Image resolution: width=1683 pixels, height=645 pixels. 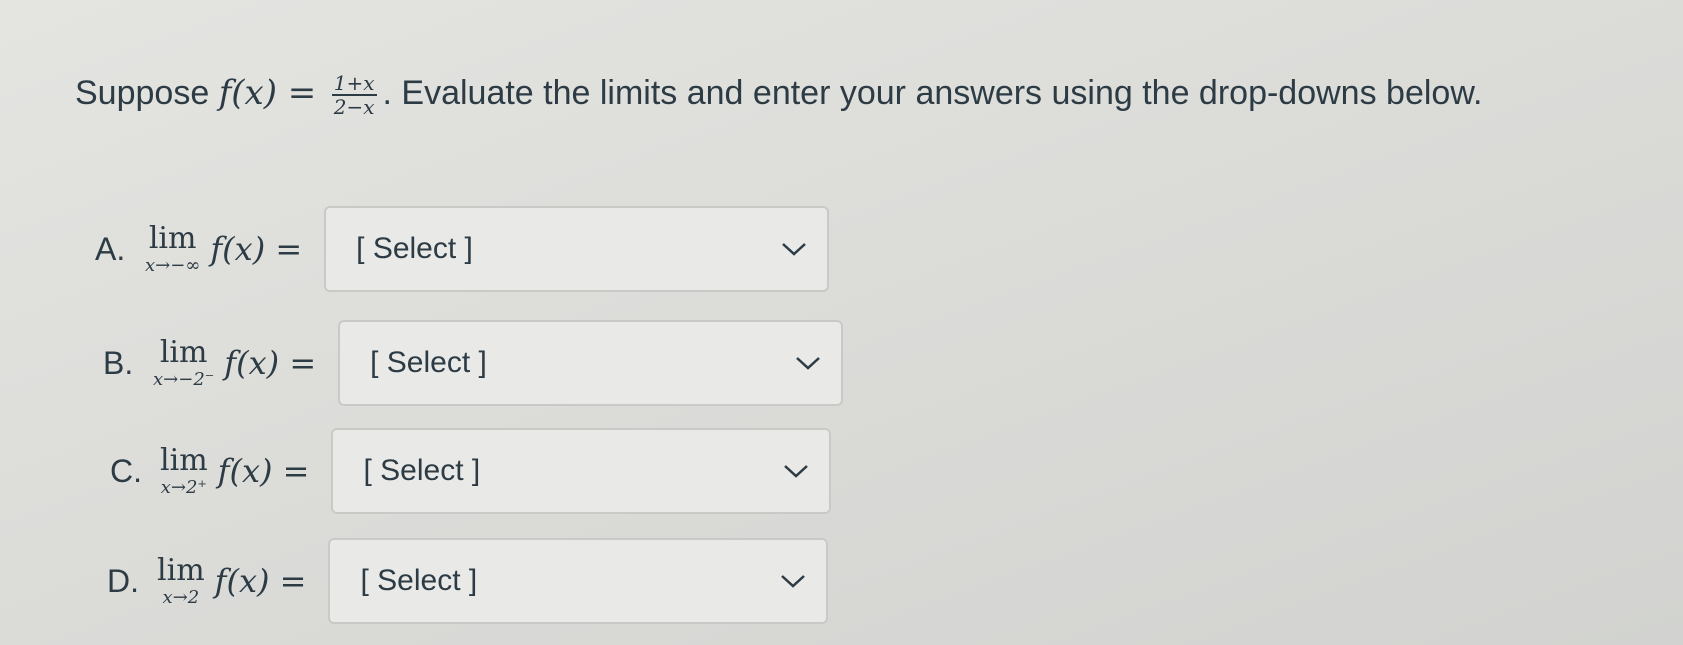 I want to click on limit-item-c: C. lim x→2⁺ f(x) = [ Select ], so click(x=471, y=471).